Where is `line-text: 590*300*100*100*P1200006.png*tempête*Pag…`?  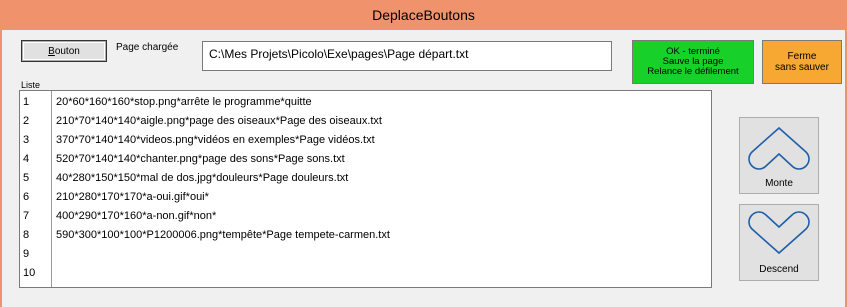
line-text: 590*300*100*100*P1200006.png*tempête*Pag… is located at coordinates (223, 234).